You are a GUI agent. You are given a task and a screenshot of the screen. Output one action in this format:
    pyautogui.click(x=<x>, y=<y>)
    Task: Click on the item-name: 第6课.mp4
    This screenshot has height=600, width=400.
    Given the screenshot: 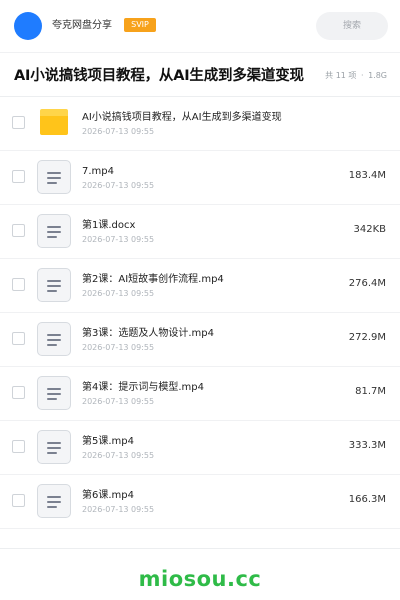 What is the action you would take?
    pyautogui.click(x=108, y=495)
    